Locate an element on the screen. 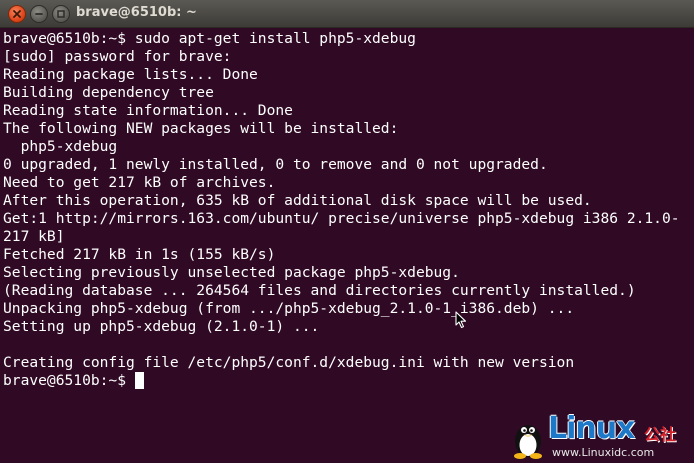 This screenshot has height=463, width=694. minimize-button is located at coordinates (39, 14).